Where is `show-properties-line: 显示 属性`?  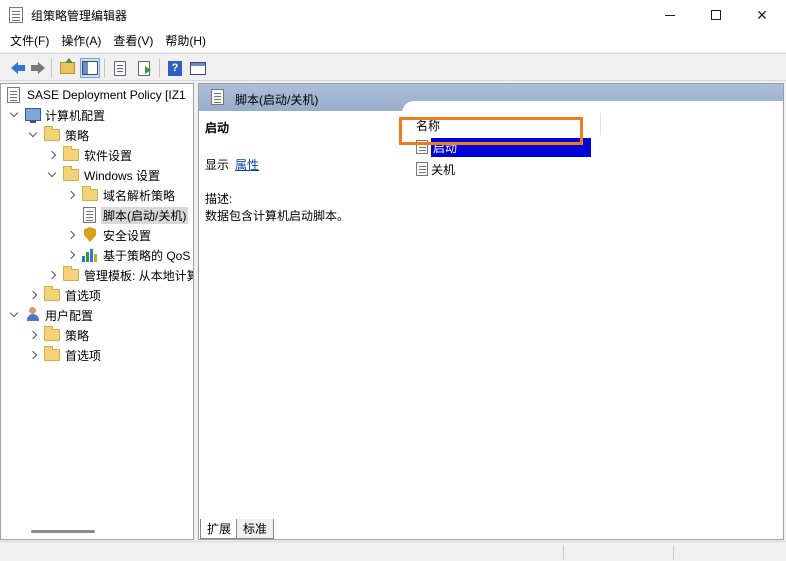
show-properties-line: 显示 属性 is located at coordinates (232, 164).